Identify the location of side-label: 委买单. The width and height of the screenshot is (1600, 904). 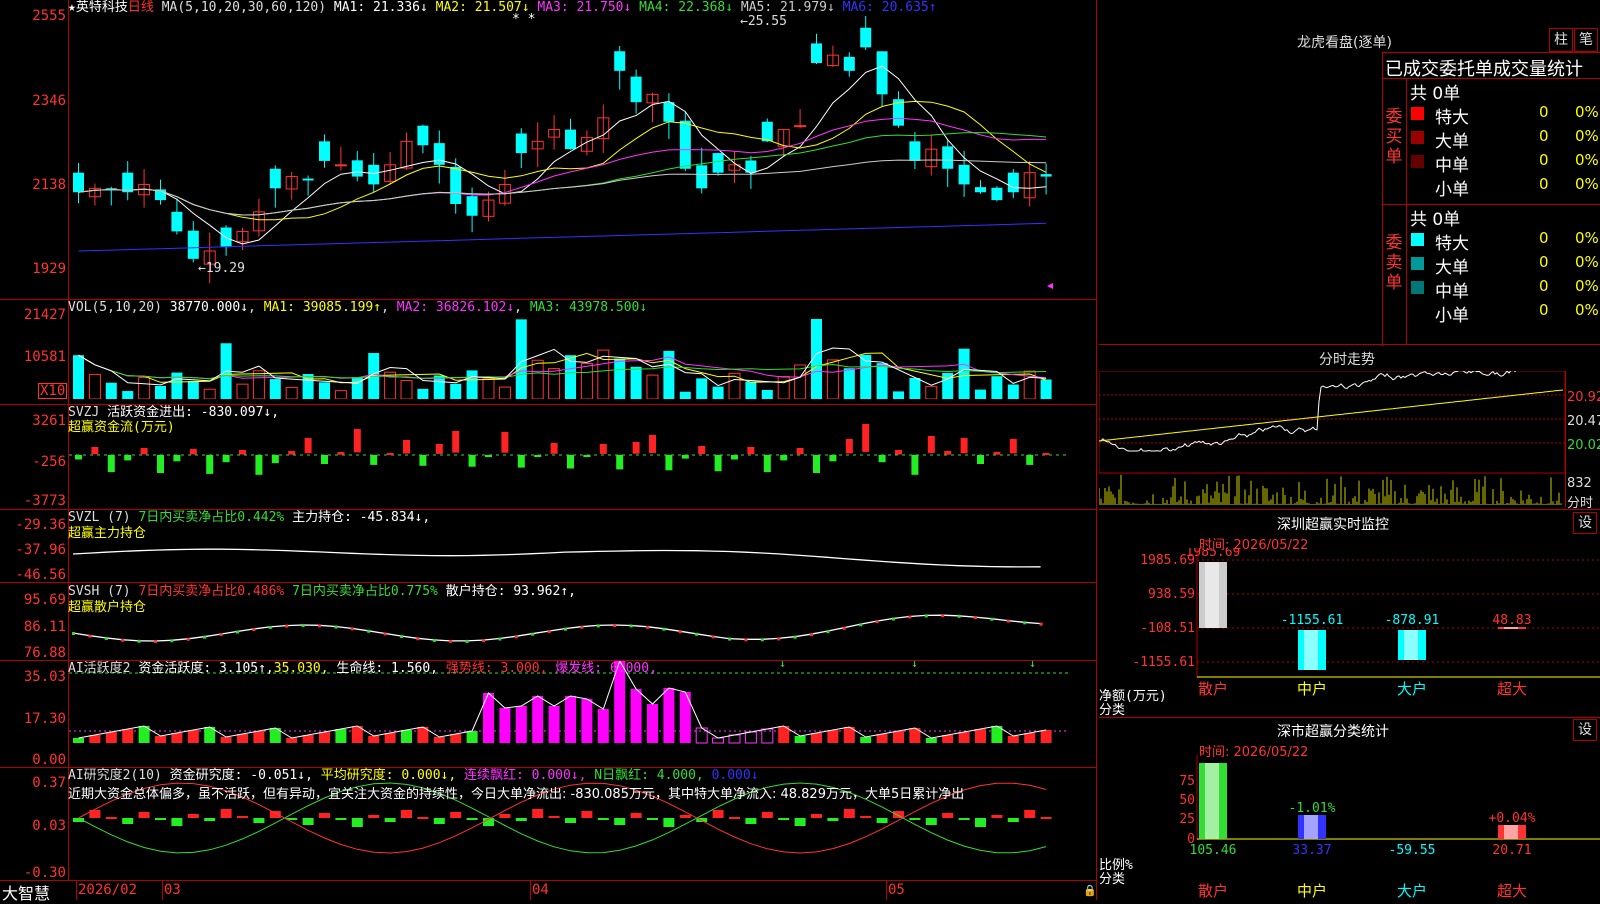
(1394, 137).